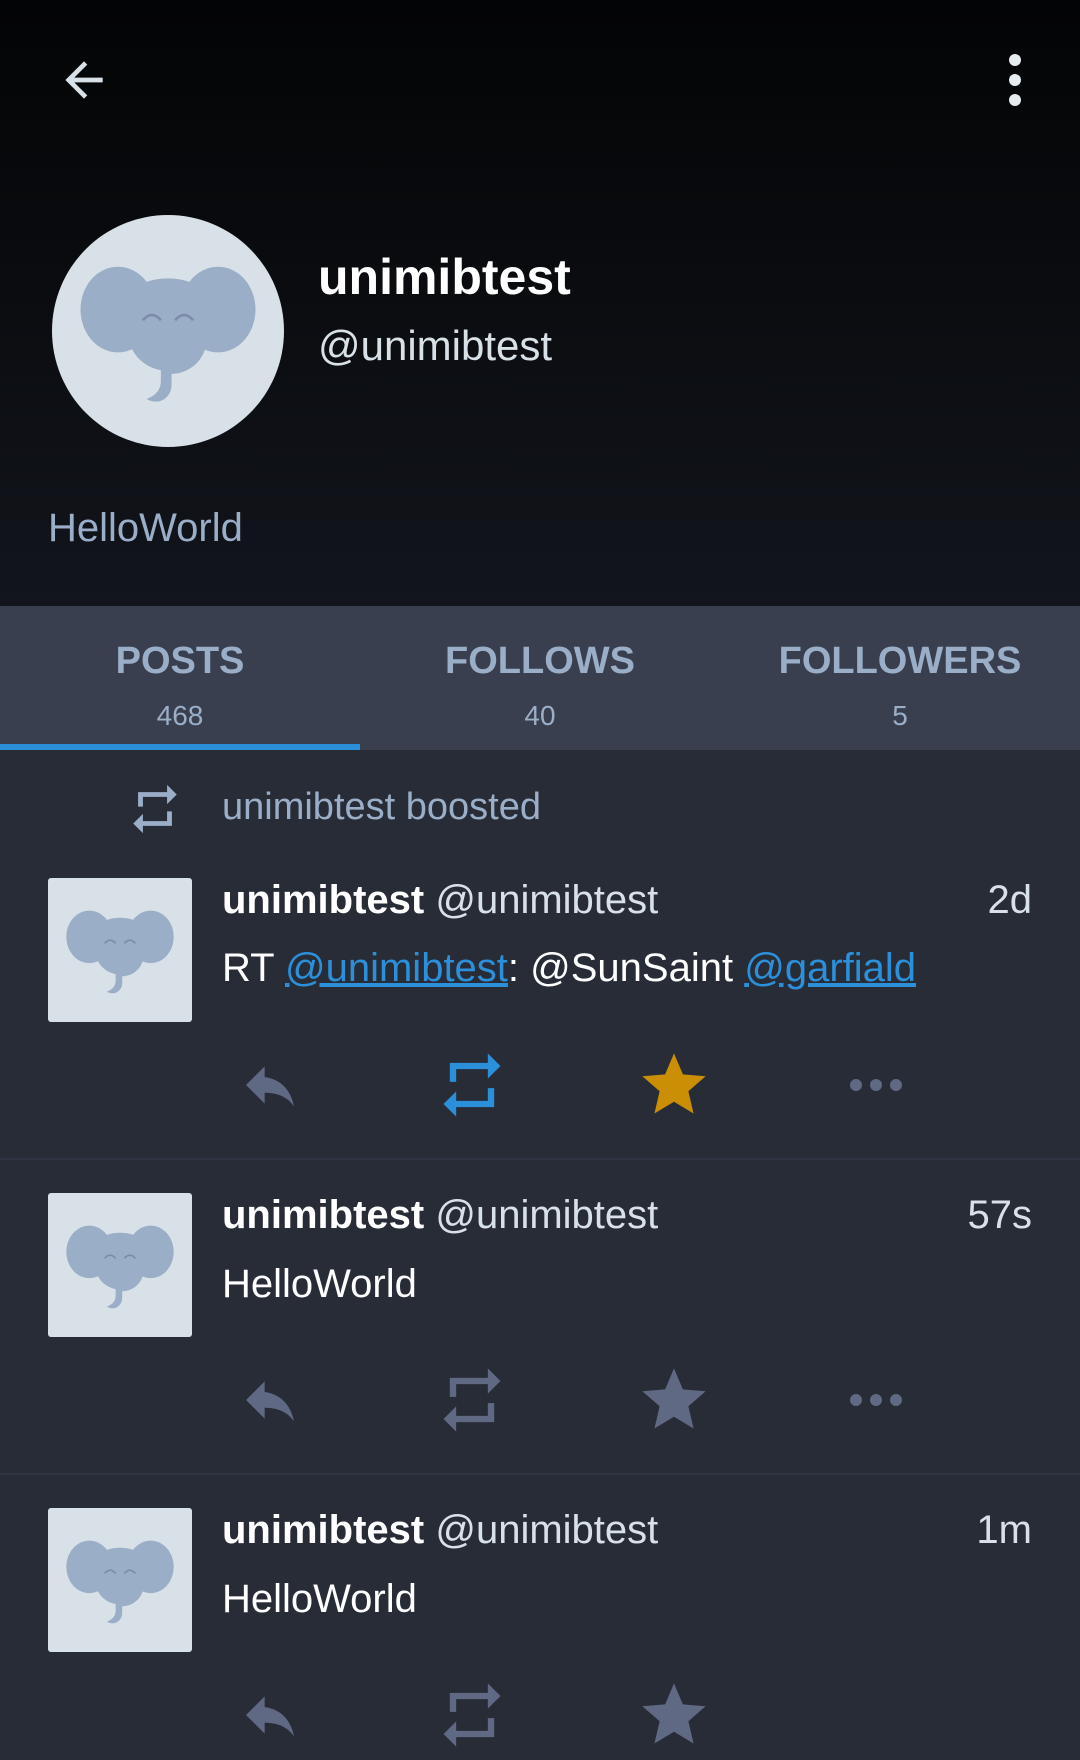 Image resolution: width=1080 pixels, height=1760 pixels. I want to click on status-time: 57s, so click(1000, 1215).